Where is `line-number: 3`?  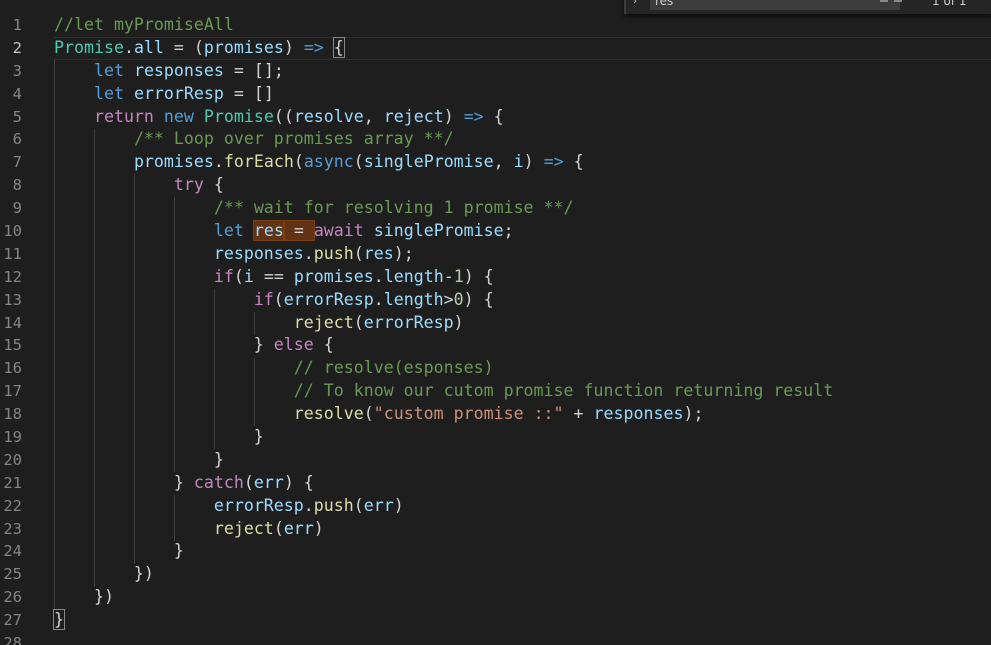 line-number: 3 is located at coordinates (17, 70).